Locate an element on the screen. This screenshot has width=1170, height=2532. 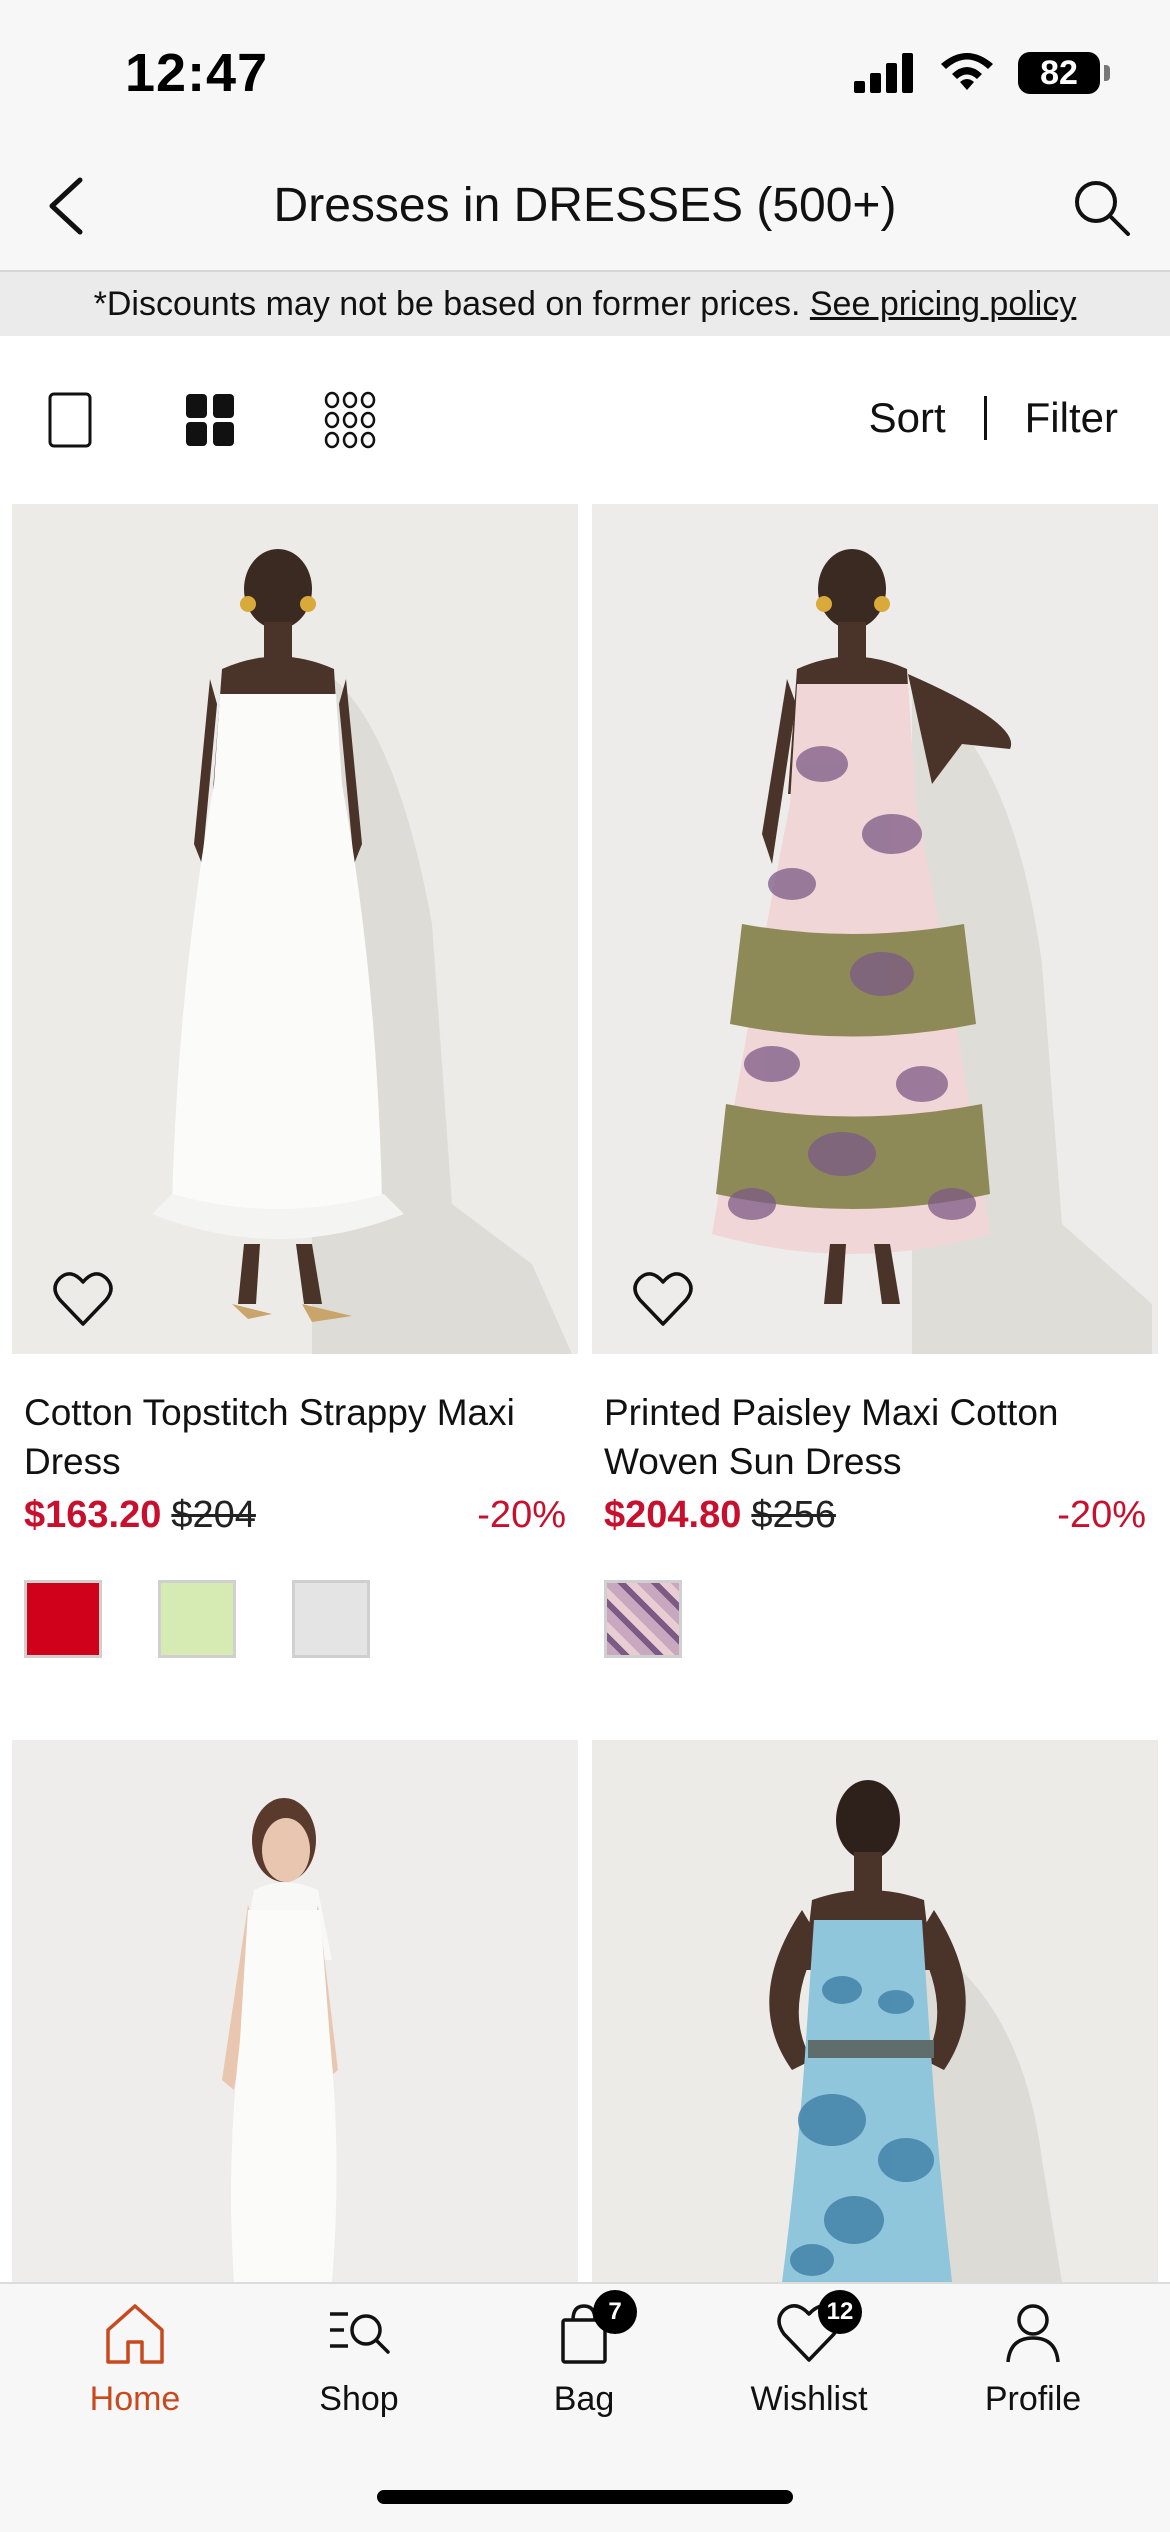
wifi-icon is located at coordinates (967, 71).